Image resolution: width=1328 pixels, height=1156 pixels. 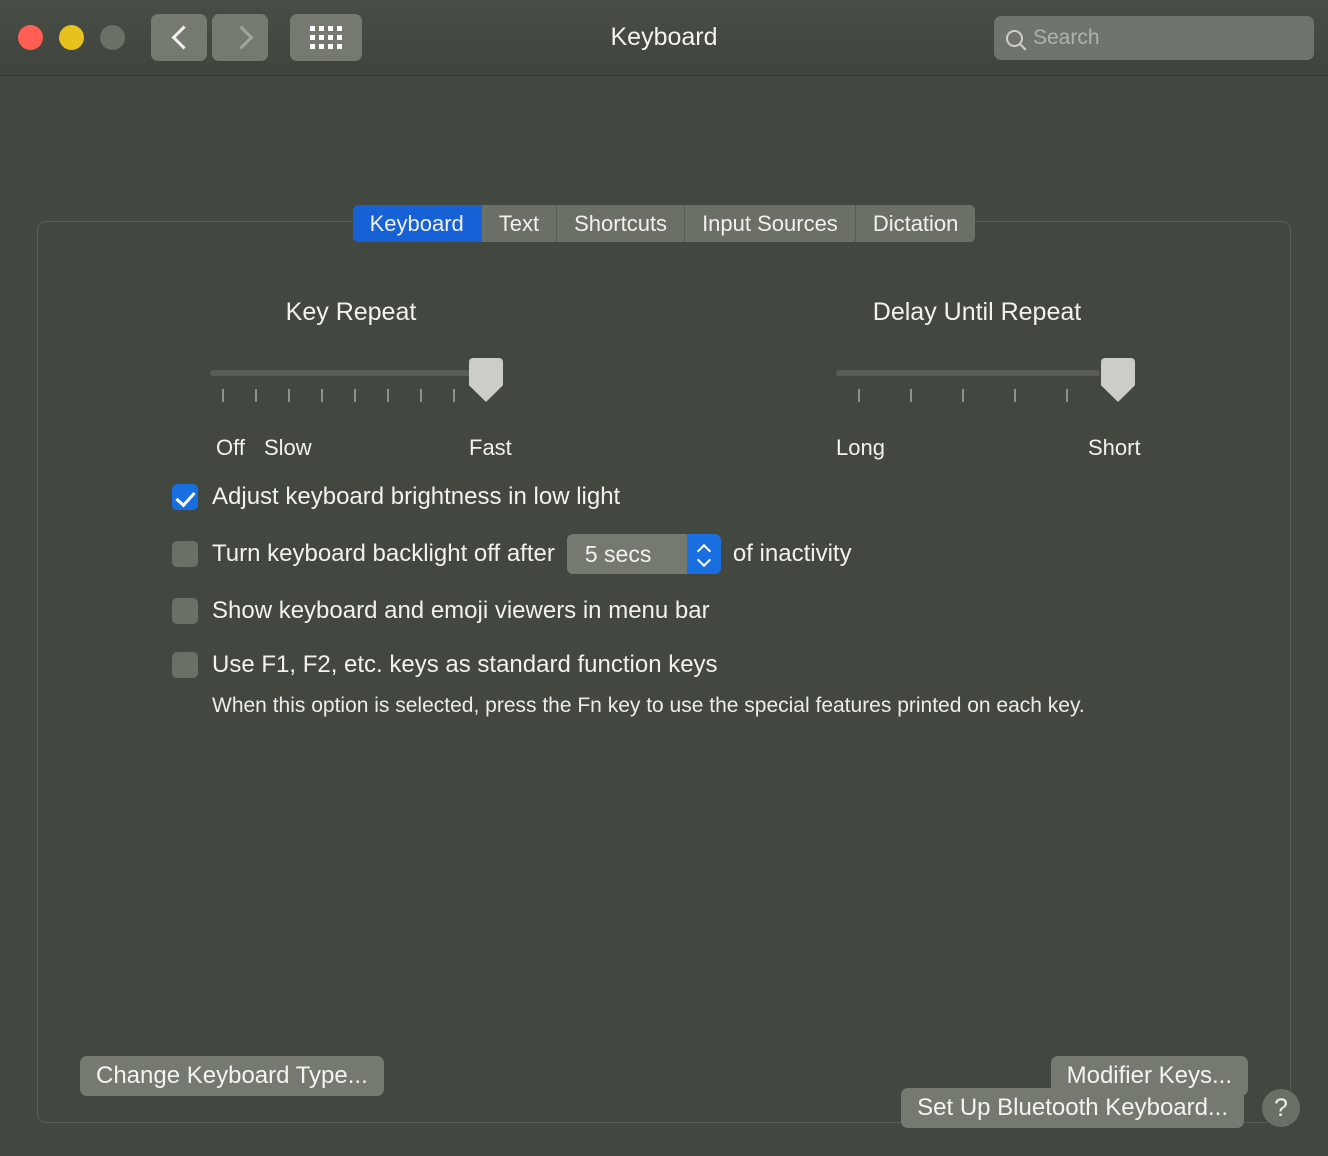 What do you see at coordinates (1281, 1108) in the screenshot?
I see `help-button: ?` at bounding box center [1281, 1108].